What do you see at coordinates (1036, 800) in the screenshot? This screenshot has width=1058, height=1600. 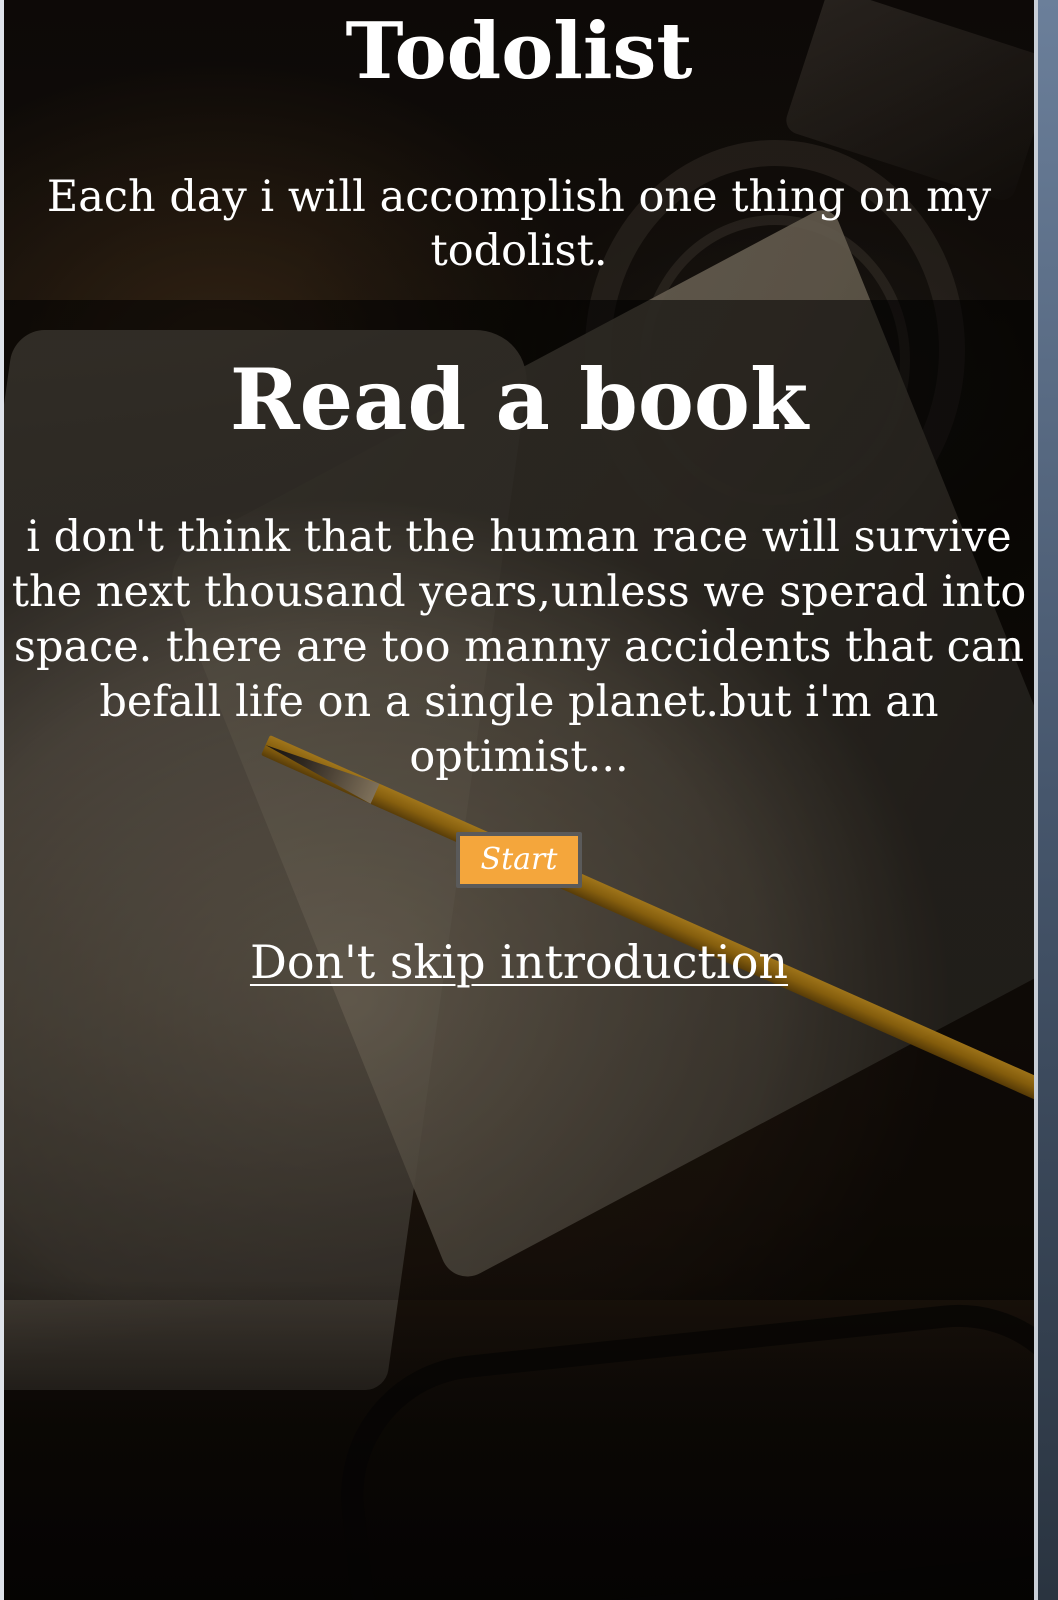 I see `right-edge-inner` at bounding box center [1036, 800].